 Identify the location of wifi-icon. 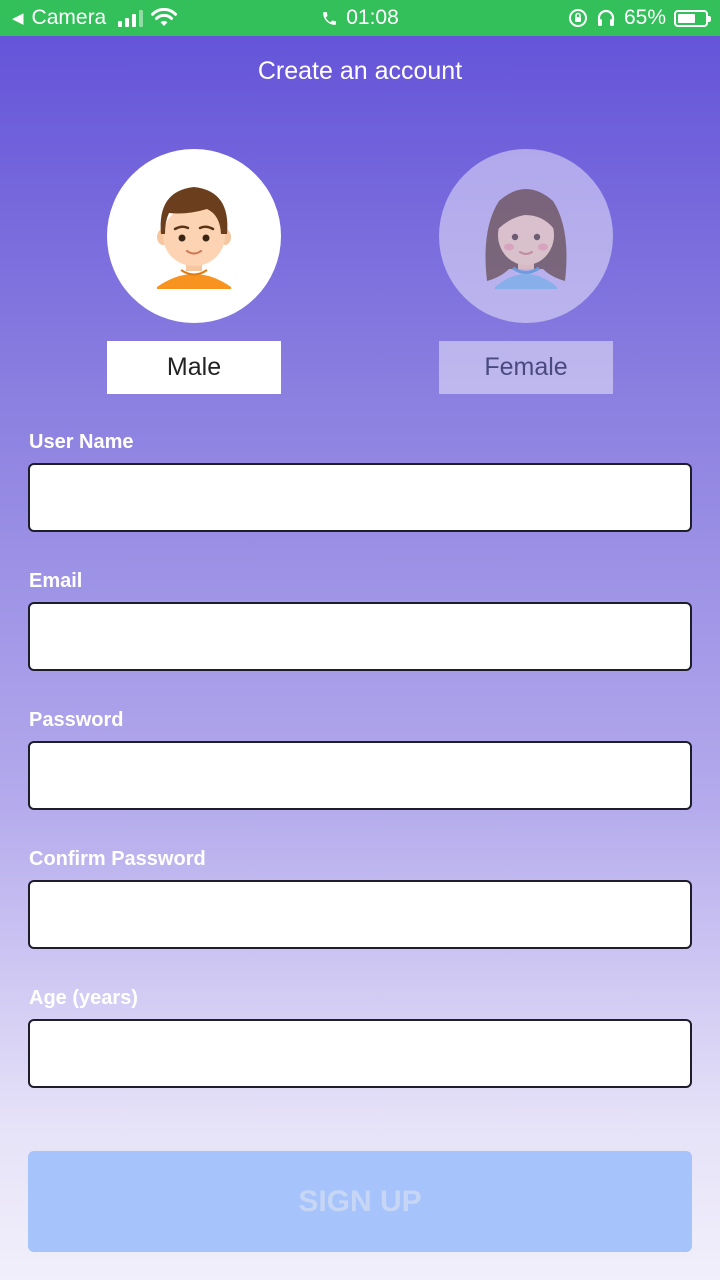
(164, 17).